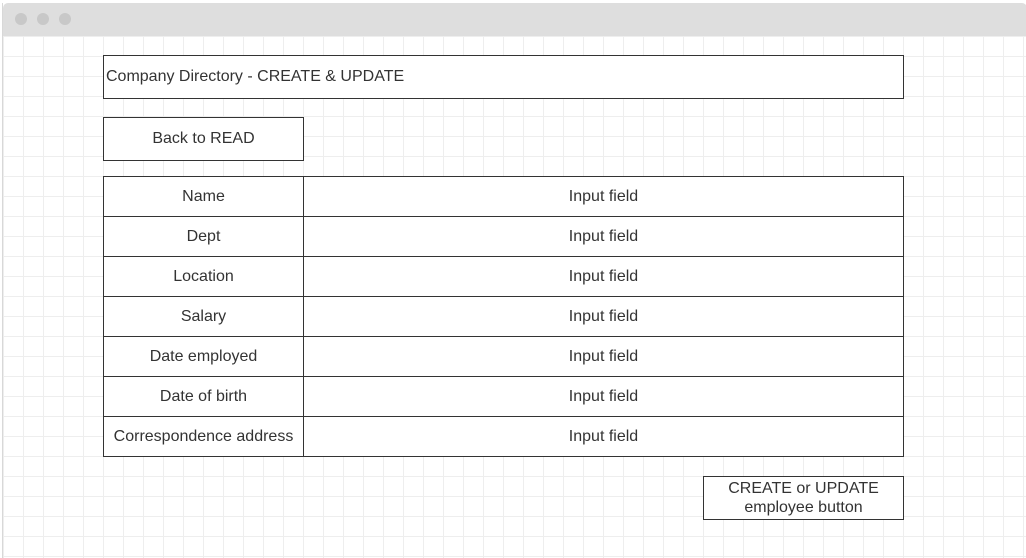 The width and height of the screenshot is (1026, 558). What do you see at coordinates (203, 236) in the screenshot?
I see `field-label: Dept` at bounding box center [203, 236].